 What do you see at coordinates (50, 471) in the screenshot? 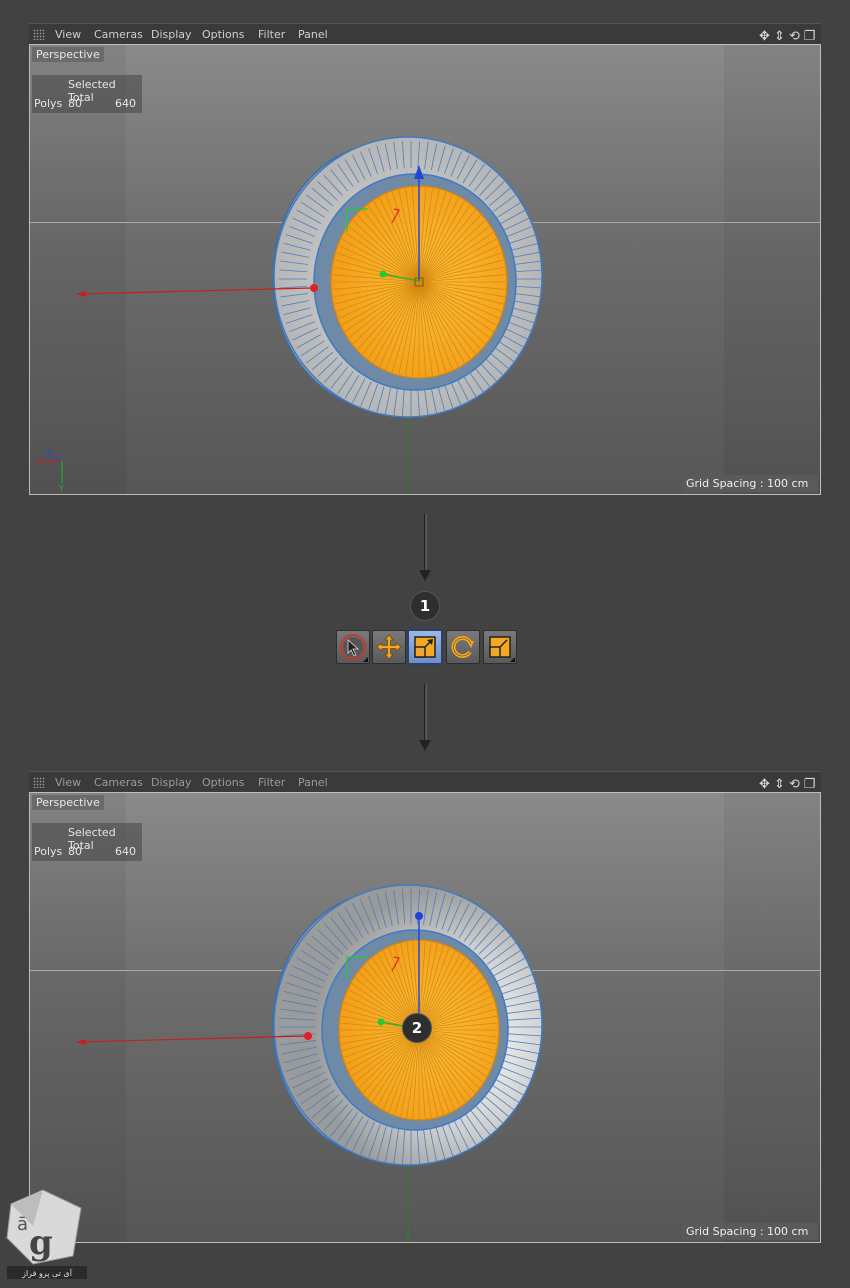
I see `axis-indicator: X Y Z` at bounding box center [50, 471].